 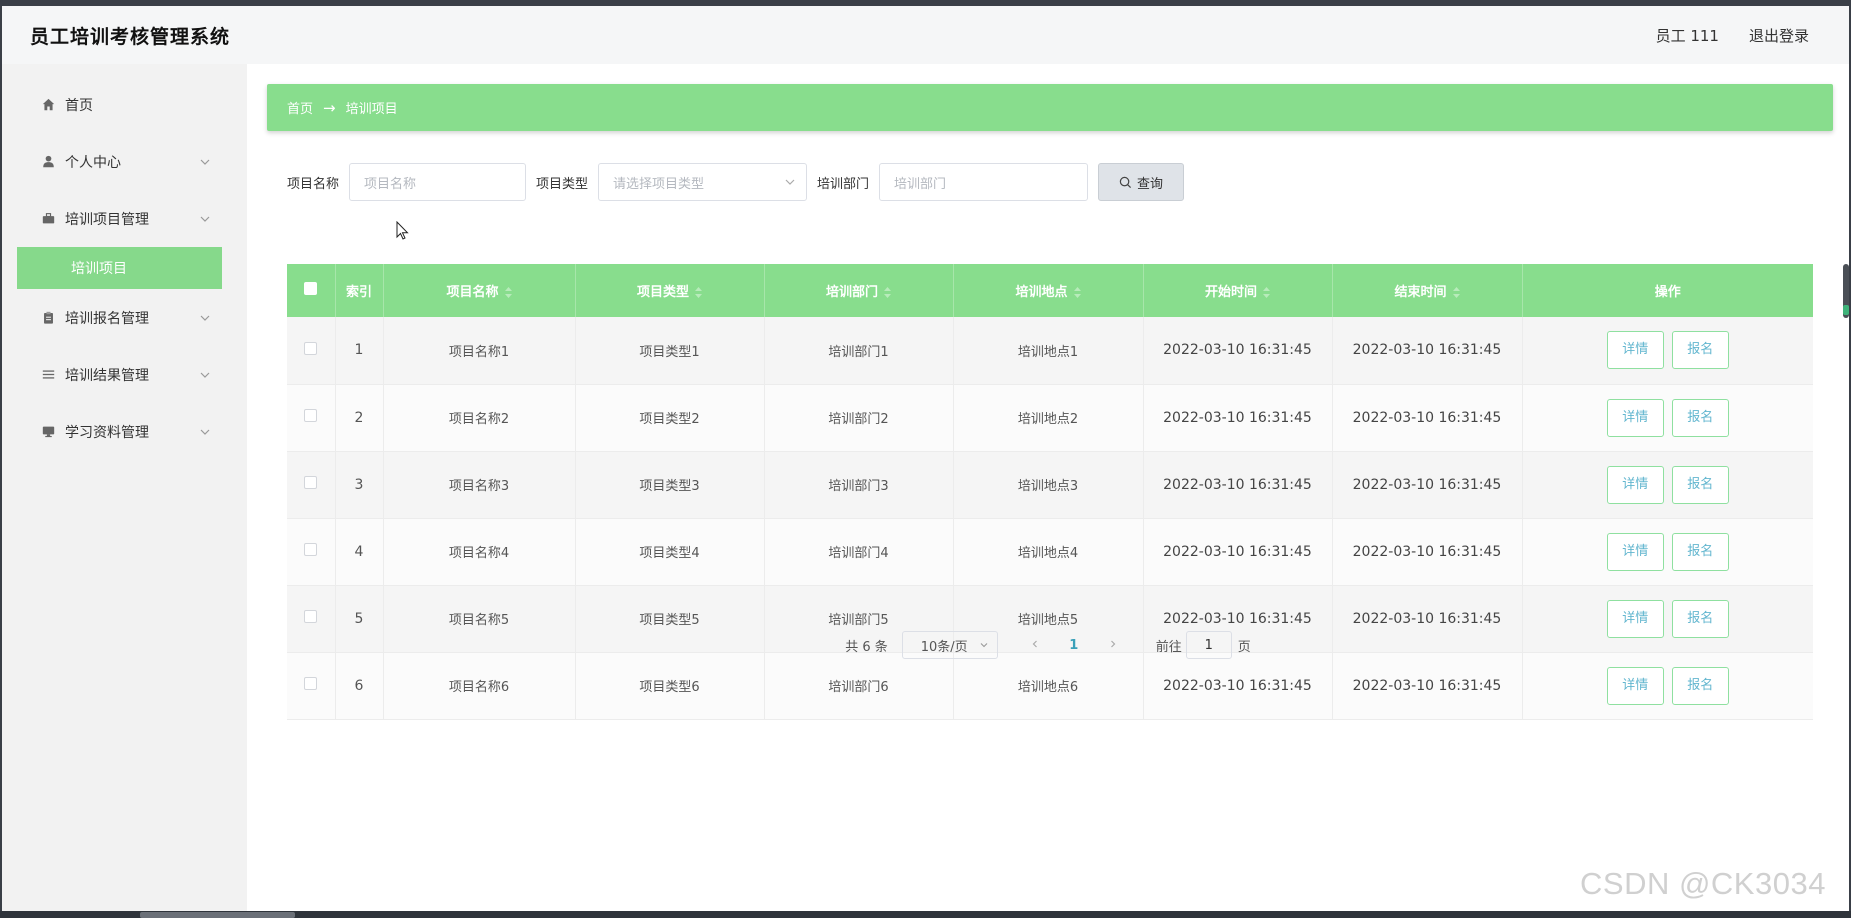 I want to click on prev-page-button, so click(x=1035, y=645).